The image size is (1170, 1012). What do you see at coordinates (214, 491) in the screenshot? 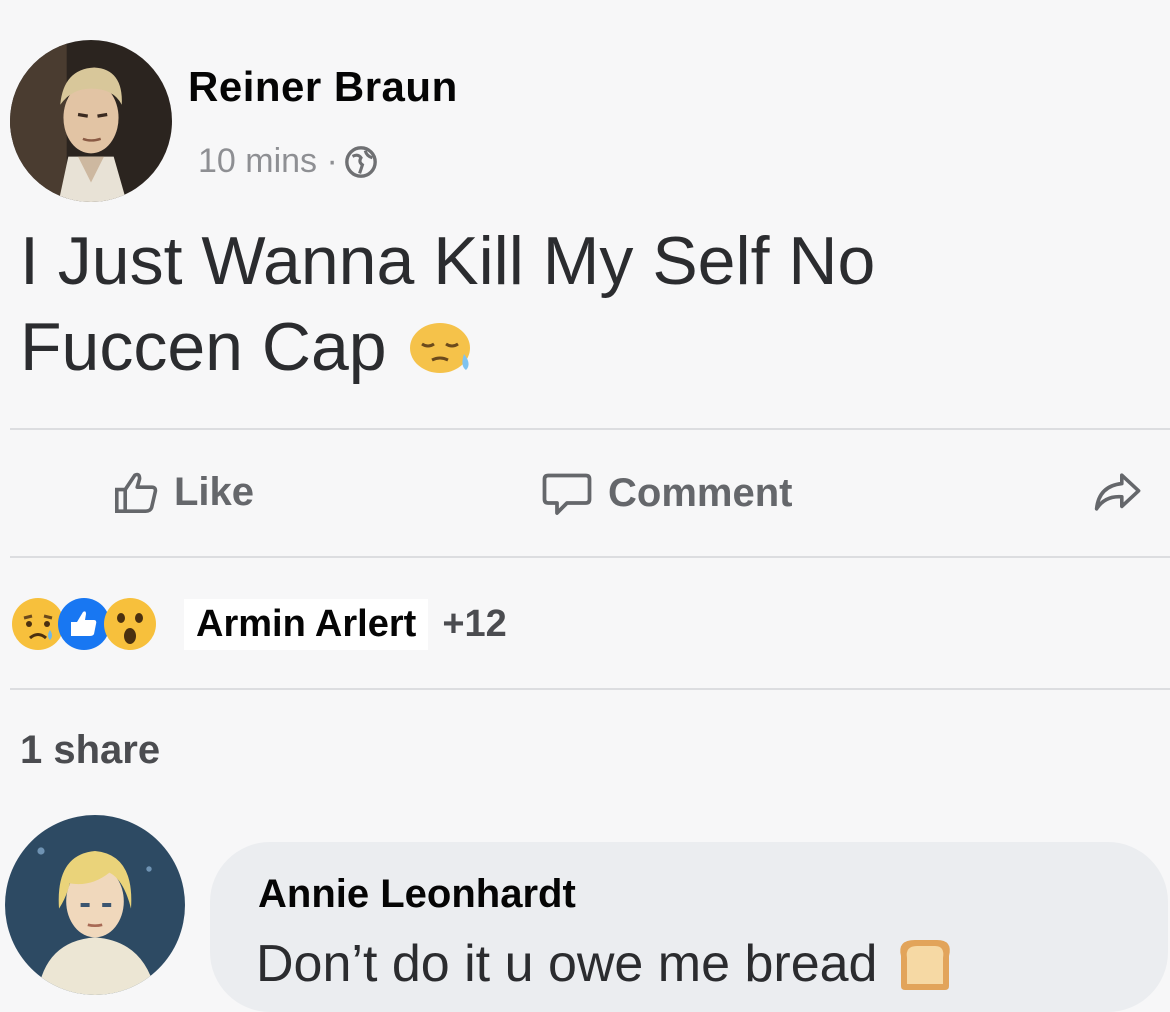
I see `like-label: Like` at bounding box center [214, 491].